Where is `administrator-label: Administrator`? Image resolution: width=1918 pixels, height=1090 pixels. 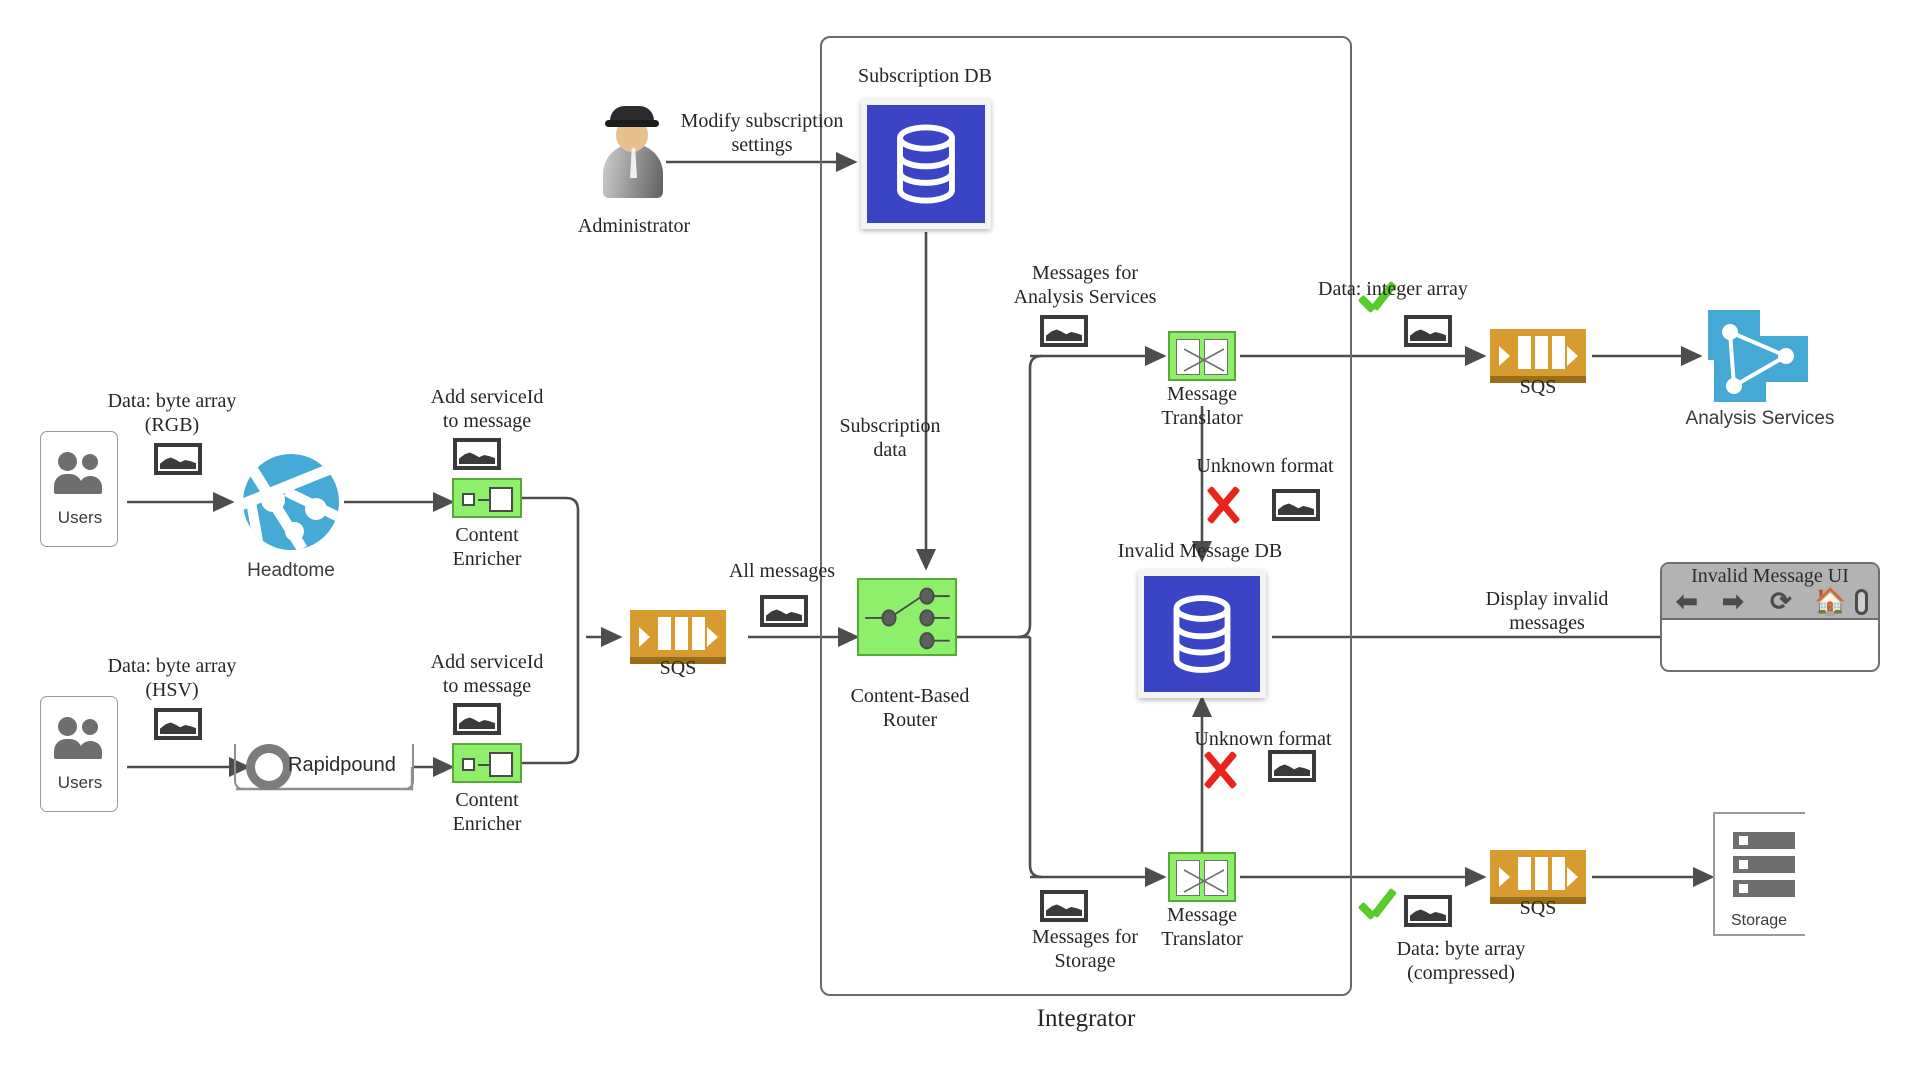
administrator-label: Administrator is located at coordinates (634, 226).